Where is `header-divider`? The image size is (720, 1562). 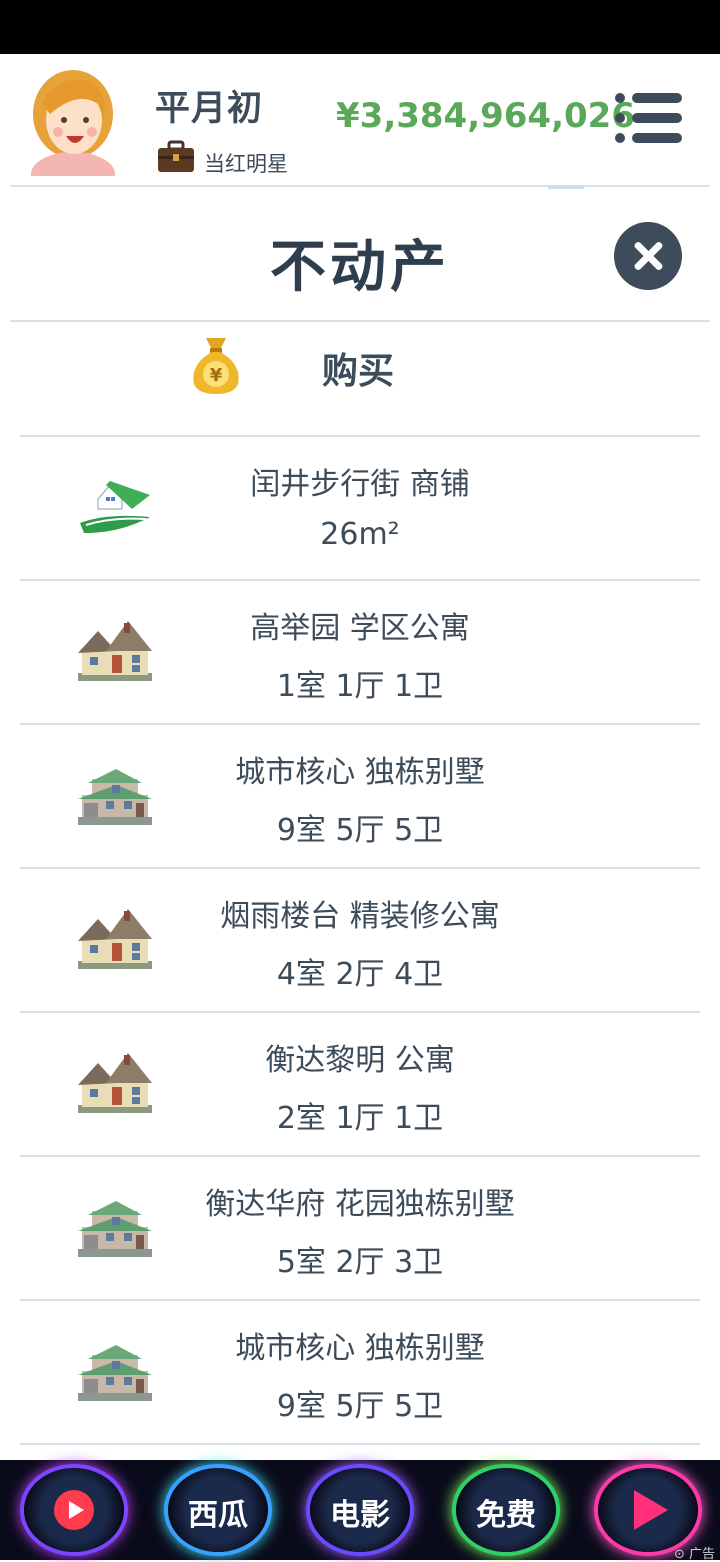 header-divider is located at coordinates (360, 186).